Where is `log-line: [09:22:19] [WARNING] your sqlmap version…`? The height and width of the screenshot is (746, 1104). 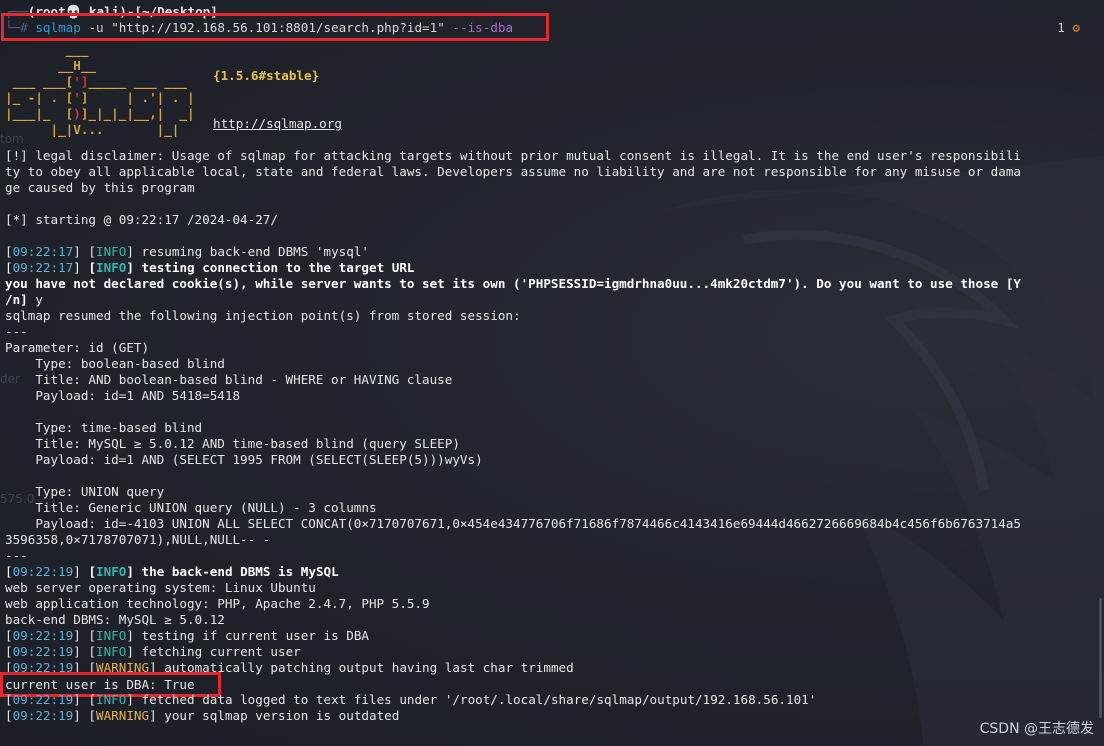
log-line: [09:22:19] [WARNING] your sqlmap version… is located at coordinates (202, 715).